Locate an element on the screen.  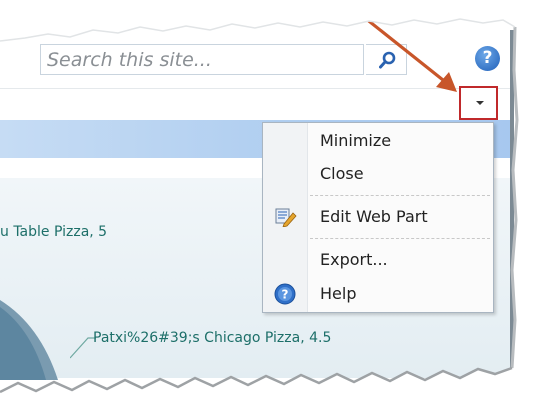
annotation-arrow is located at coordinates (407, 52).